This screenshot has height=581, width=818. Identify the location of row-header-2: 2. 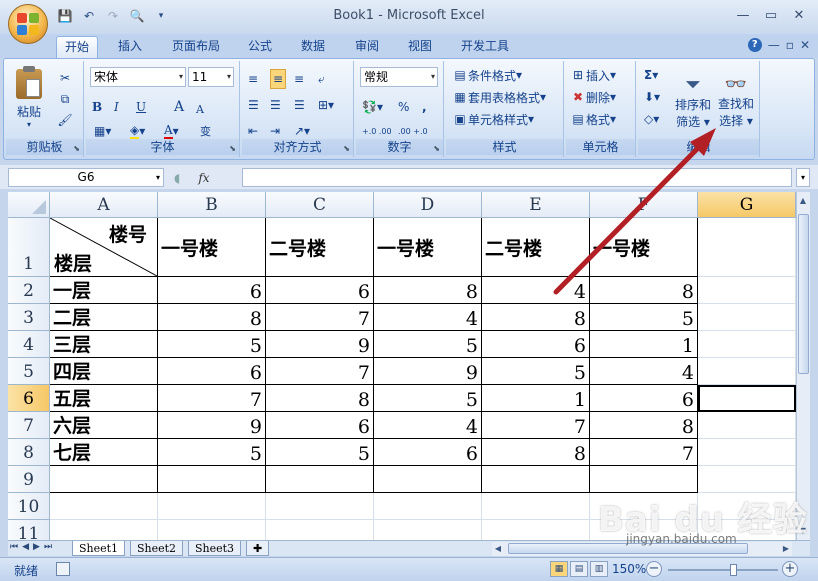
(29, 290).